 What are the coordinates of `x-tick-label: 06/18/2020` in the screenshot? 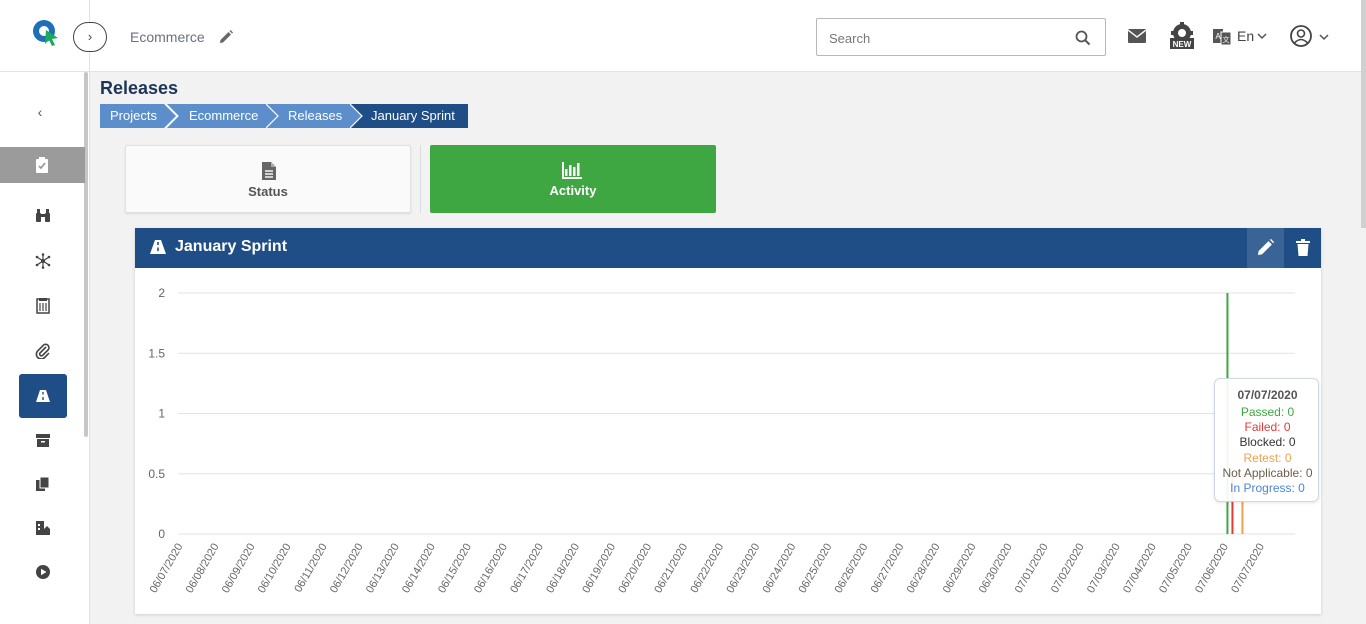 It's located at (563, 569).